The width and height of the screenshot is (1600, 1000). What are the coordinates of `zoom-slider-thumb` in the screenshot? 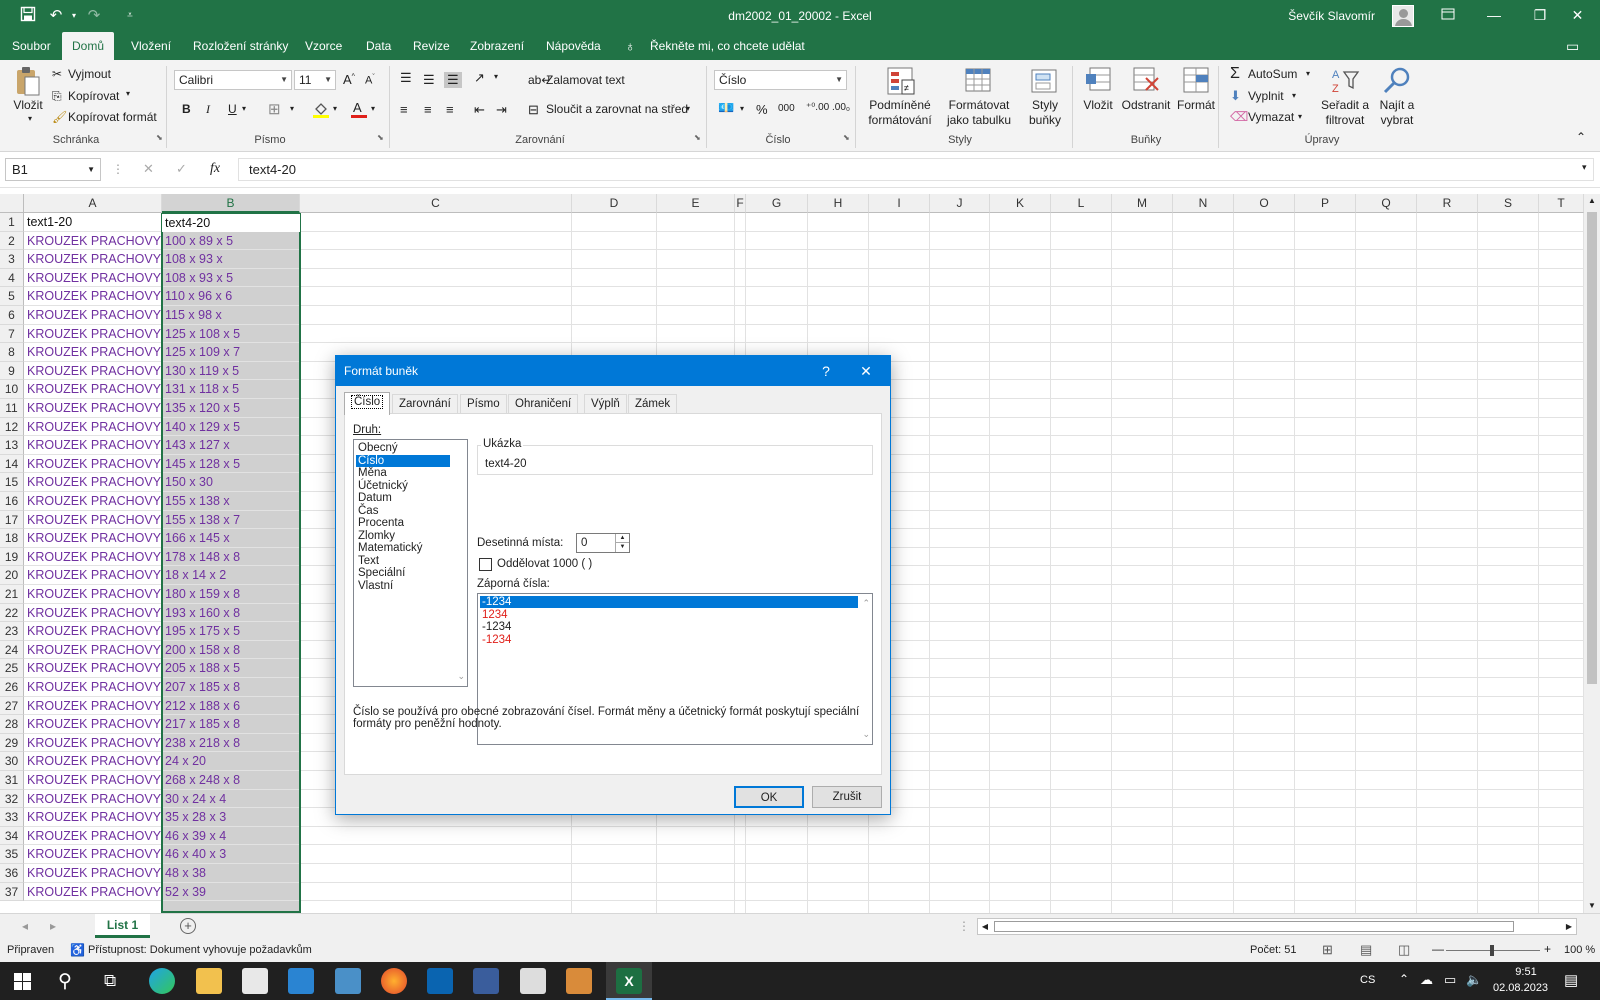 It's located at (1492, 950).